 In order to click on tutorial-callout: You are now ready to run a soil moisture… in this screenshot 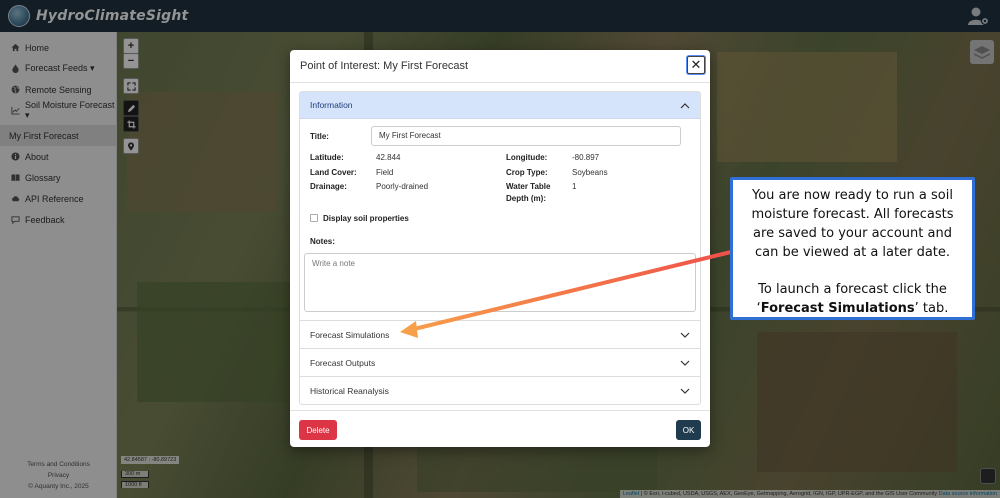, I will do `click(852, 248)`.